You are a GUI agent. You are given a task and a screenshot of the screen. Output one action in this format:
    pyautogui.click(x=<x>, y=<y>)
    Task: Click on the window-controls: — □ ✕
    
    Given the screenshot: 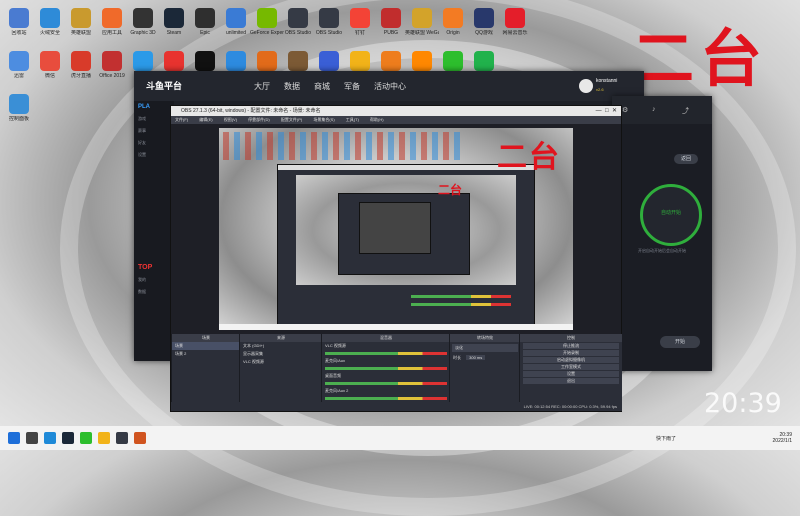 What is the action you would take?
    pyautogui.click(x=606, y=111)
    